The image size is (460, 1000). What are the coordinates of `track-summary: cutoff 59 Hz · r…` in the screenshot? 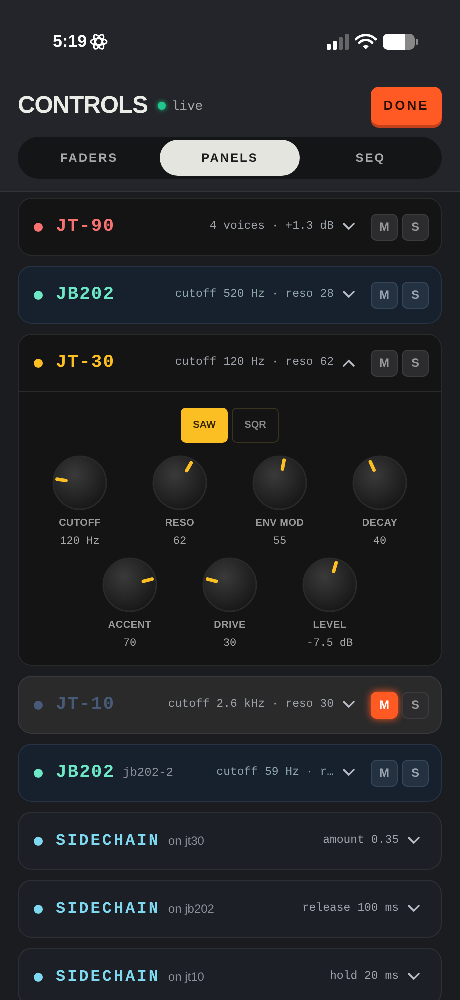 It's located at (275, 773).